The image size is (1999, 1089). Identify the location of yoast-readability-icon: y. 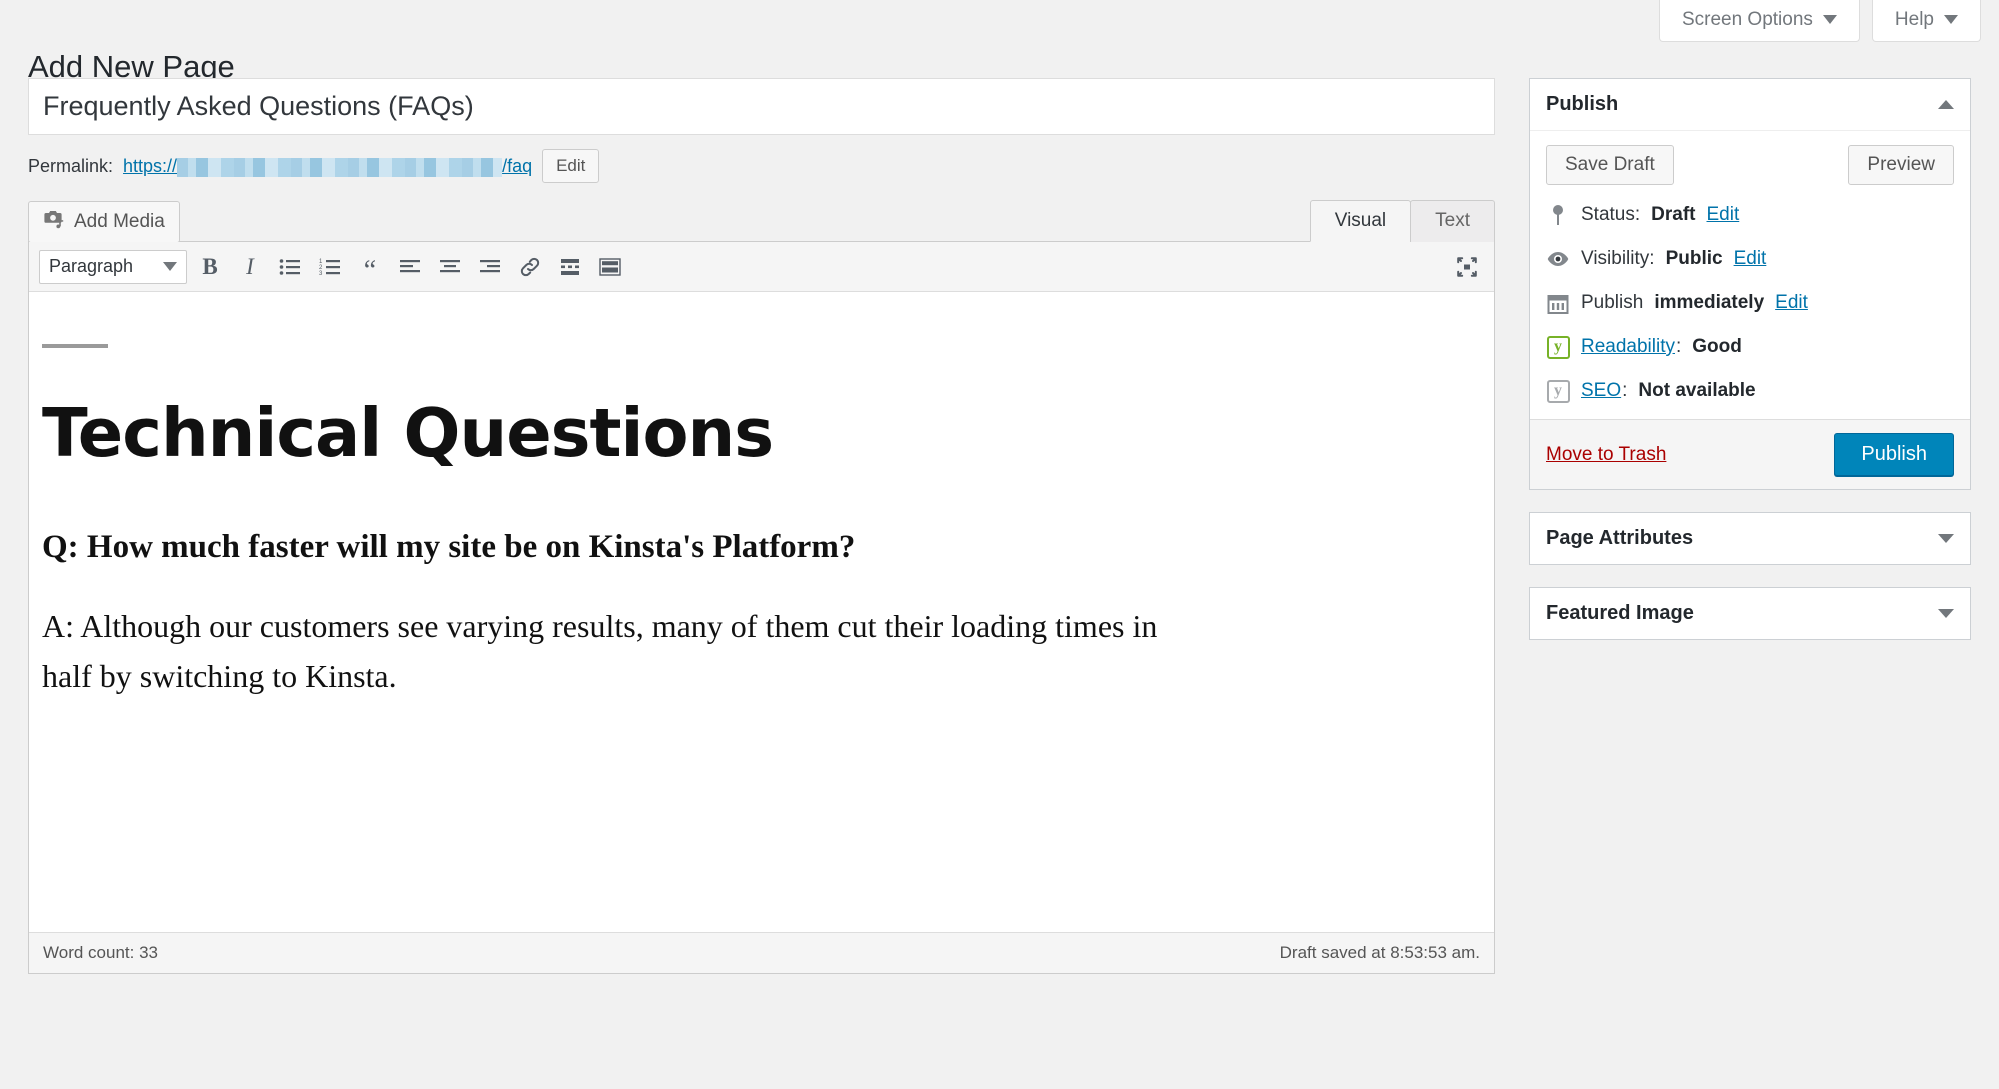
(1558, 347).